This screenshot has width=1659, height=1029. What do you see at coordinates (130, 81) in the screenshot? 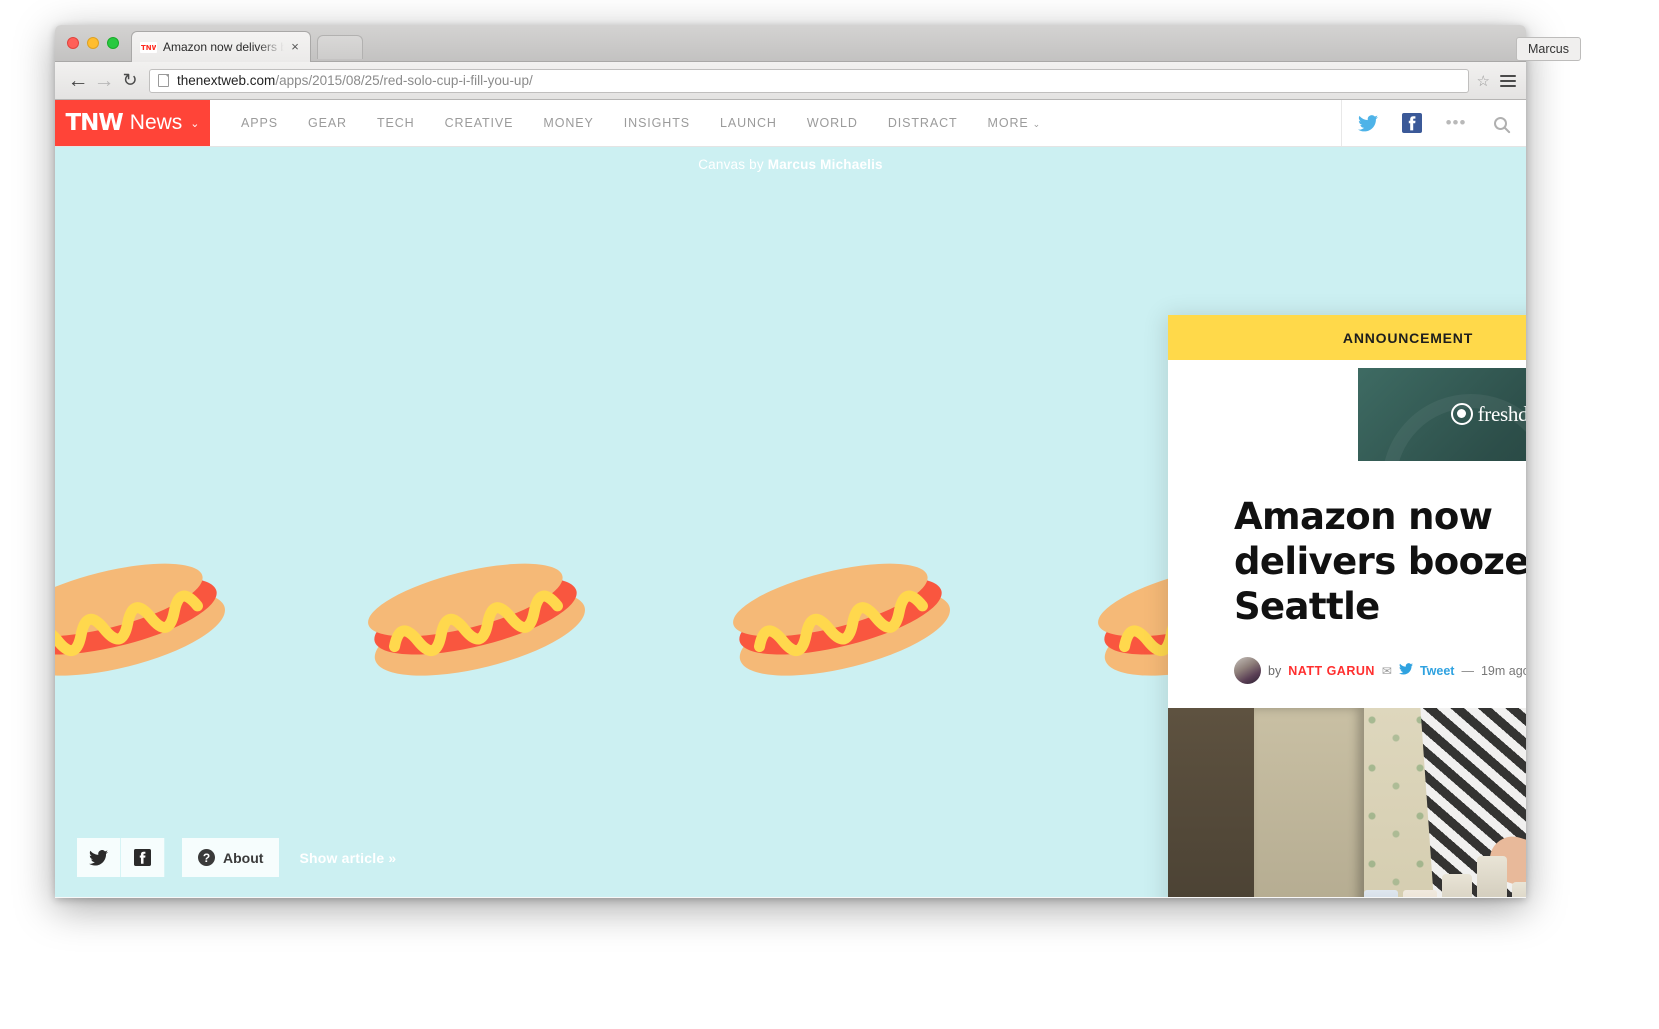
I see `reload-button: ↻` at bounding box center [130, 81].